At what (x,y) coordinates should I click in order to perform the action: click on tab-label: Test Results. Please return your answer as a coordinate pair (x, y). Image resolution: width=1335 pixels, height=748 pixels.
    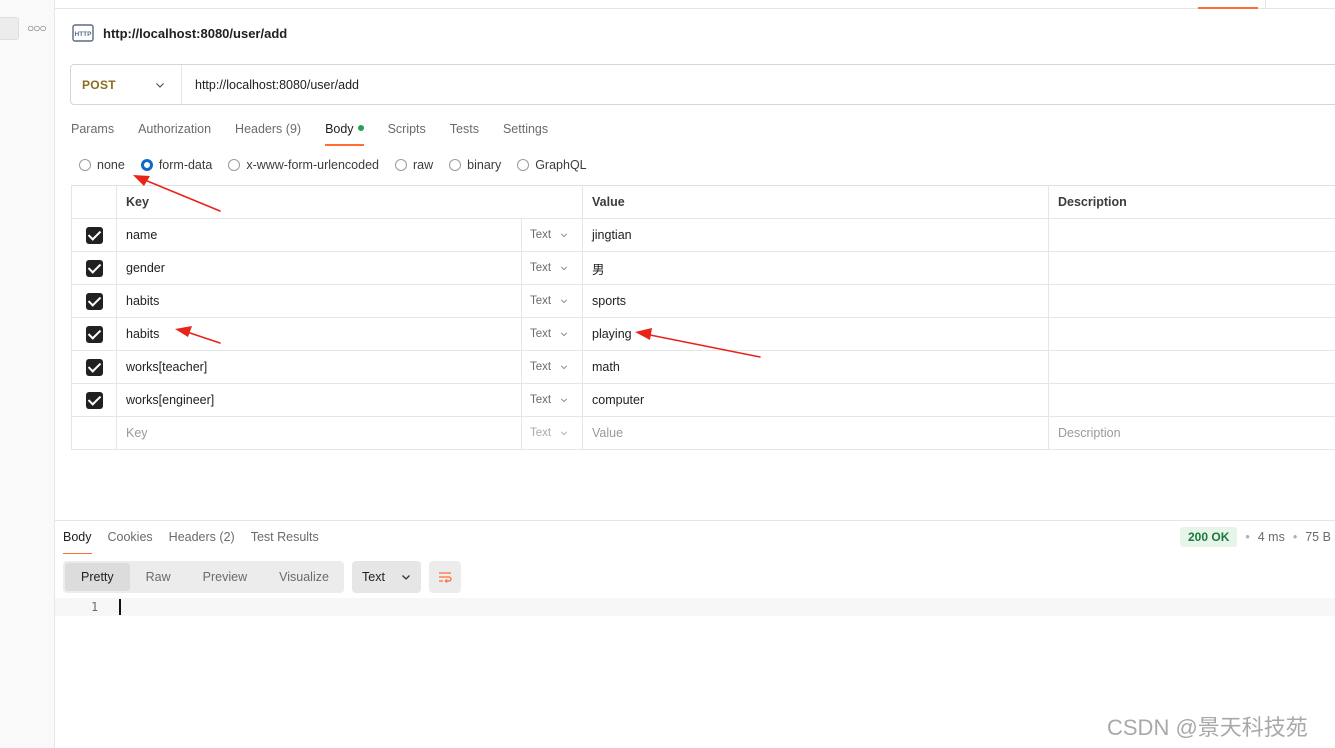
    Looking at the image, I should click on (284, 537).